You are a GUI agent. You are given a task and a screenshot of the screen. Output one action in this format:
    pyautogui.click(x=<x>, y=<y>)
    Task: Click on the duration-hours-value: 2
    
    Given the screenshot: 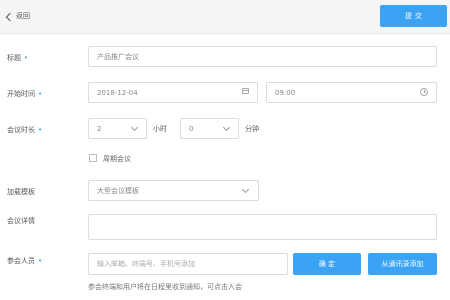 What is the action you would take?
    pyautogui.click(x=99, y=128)
    